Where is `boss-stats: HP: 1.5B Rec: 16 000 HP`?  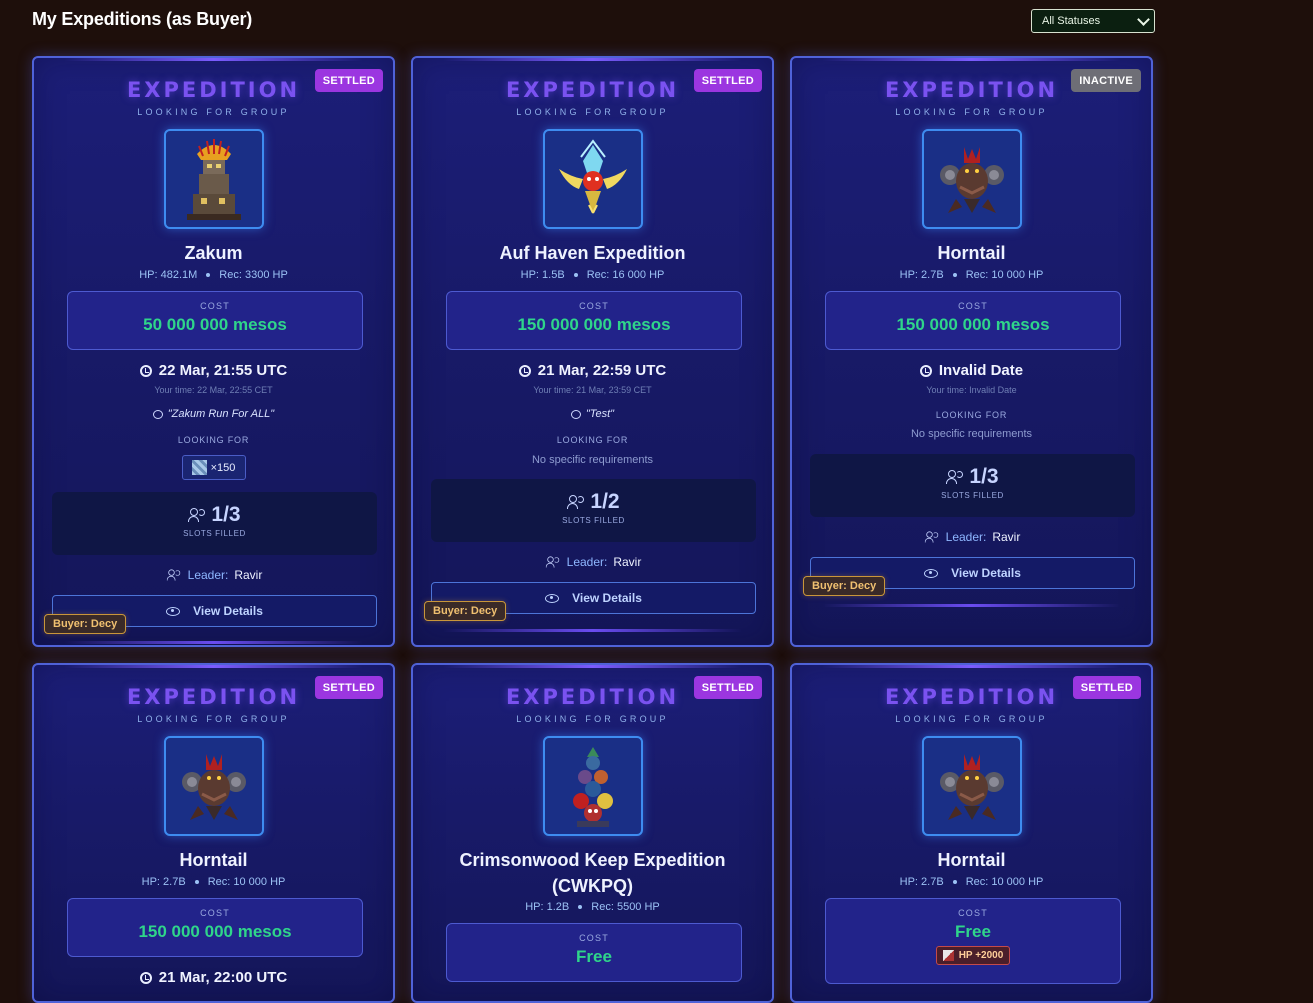
boss-stats: HP: 1.5B Rec: 16 000 HP is located at coordinates (592, 275).